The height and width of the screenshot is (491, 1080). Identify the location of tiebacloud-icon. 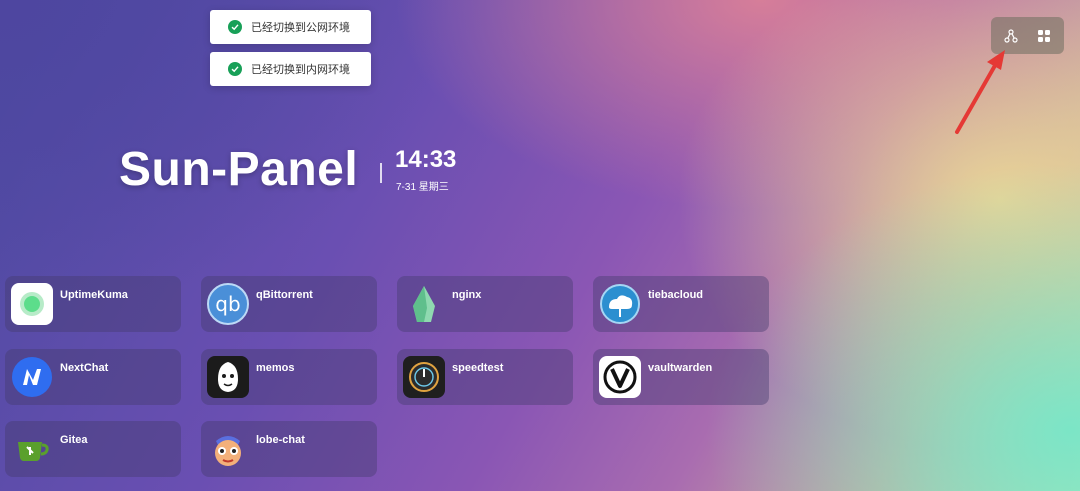
(620, 304).